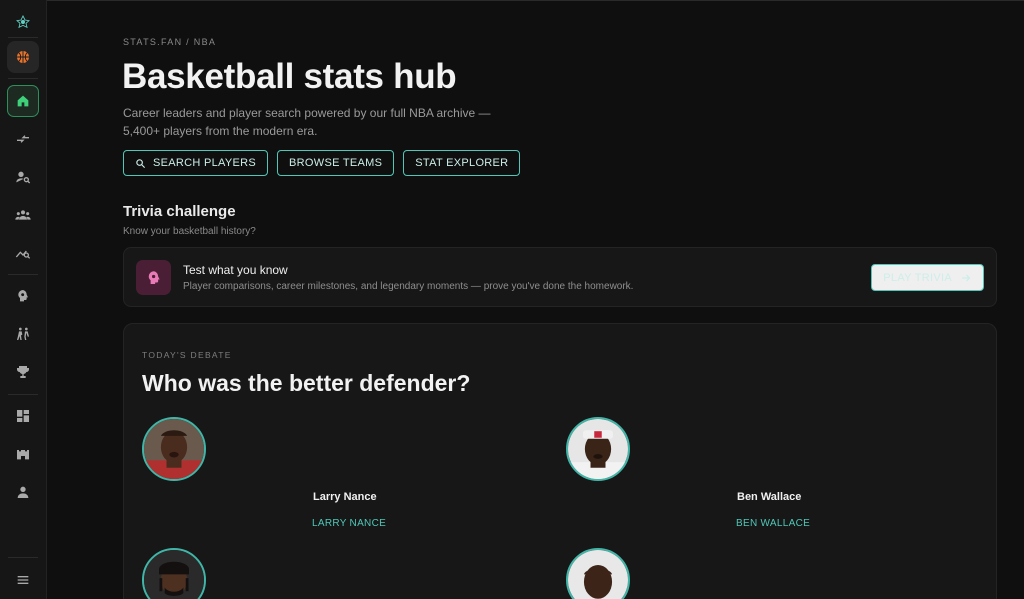 The image size is (1024, 599). What do you see at coordinates (23, 416) in the screenshot?
I see `dashboard-icon` at bounding box center [23, 416].